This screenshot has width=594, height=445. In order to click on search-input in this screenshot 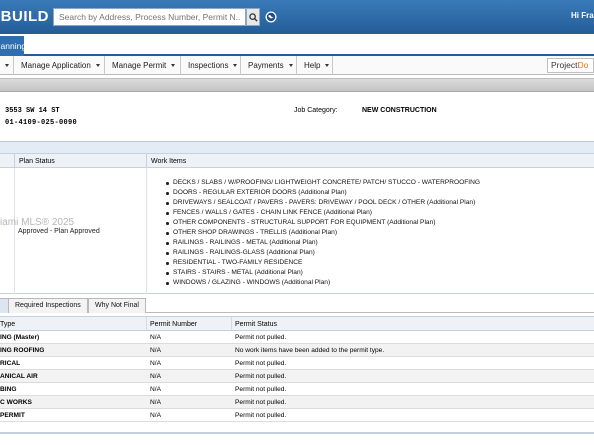, I will do `click(149, 17)`.